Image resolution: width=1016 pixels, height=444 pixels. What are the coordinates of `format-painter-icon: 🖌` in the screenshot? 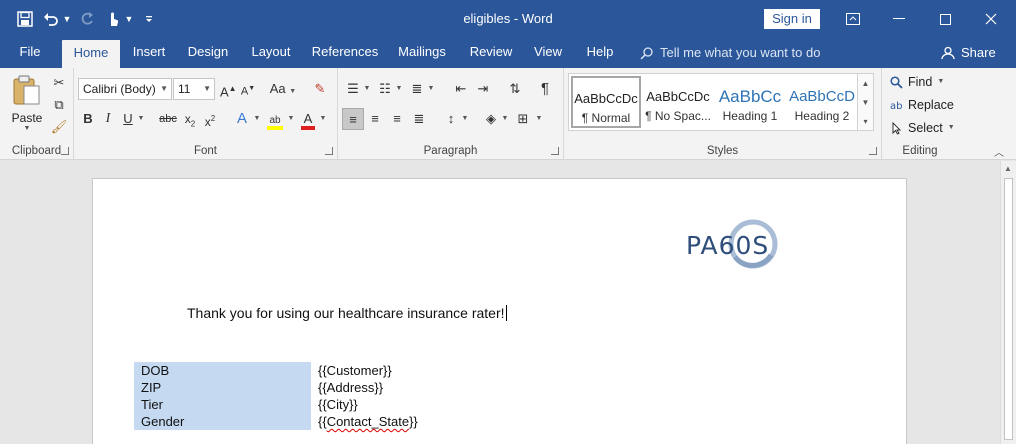 It's located at (59, 127).